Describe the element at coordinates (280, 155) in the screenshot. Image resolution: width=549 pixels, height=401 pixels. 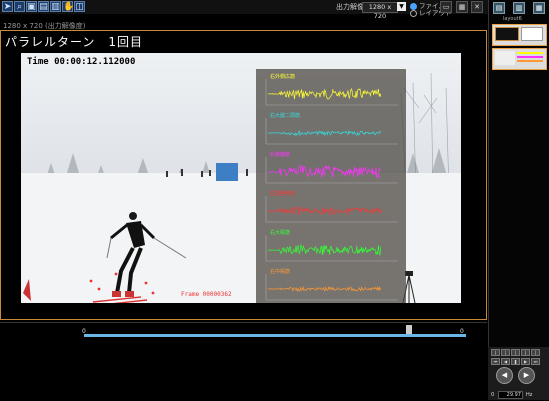
I see `sensor-label: 右腓腹筋` at that location.